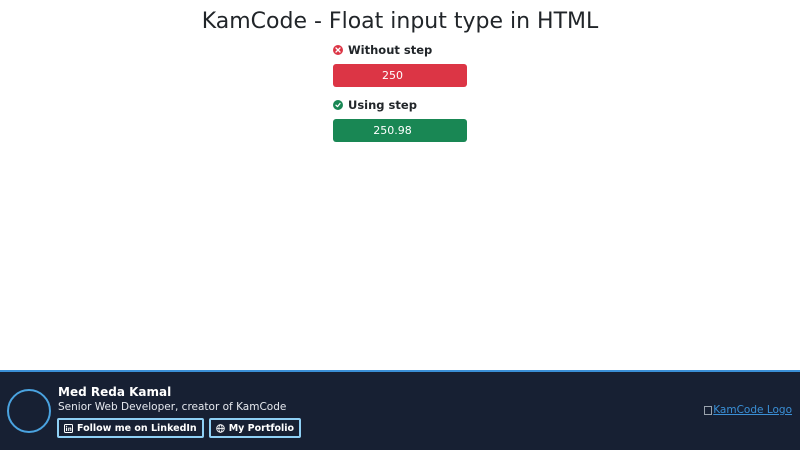  What do you see at coordinates (137, 428) in the screenshot?
I see `linkedin-button-label: Follow me on LinkedIn` at bounding box center [137, 428].